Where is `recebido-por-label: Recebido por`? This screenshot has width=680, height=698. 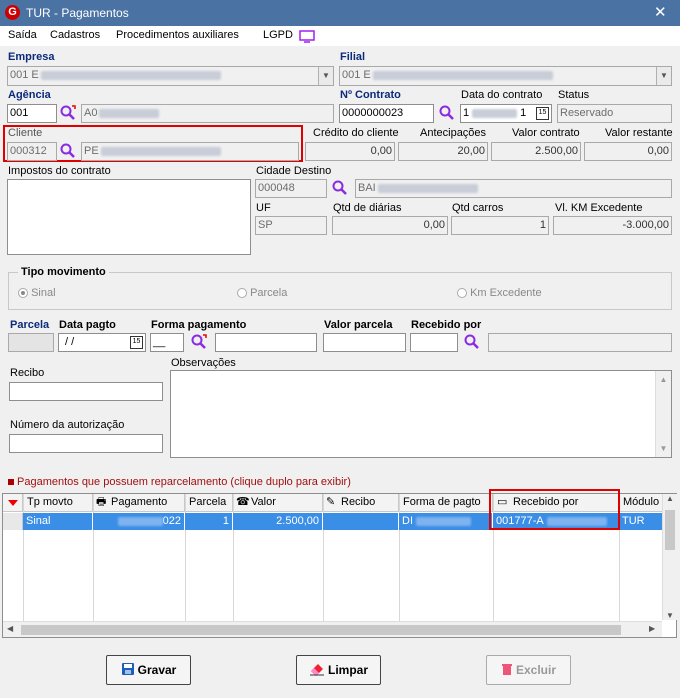
recebido-por-label: Recebido por is located at coordinates (446, 325).